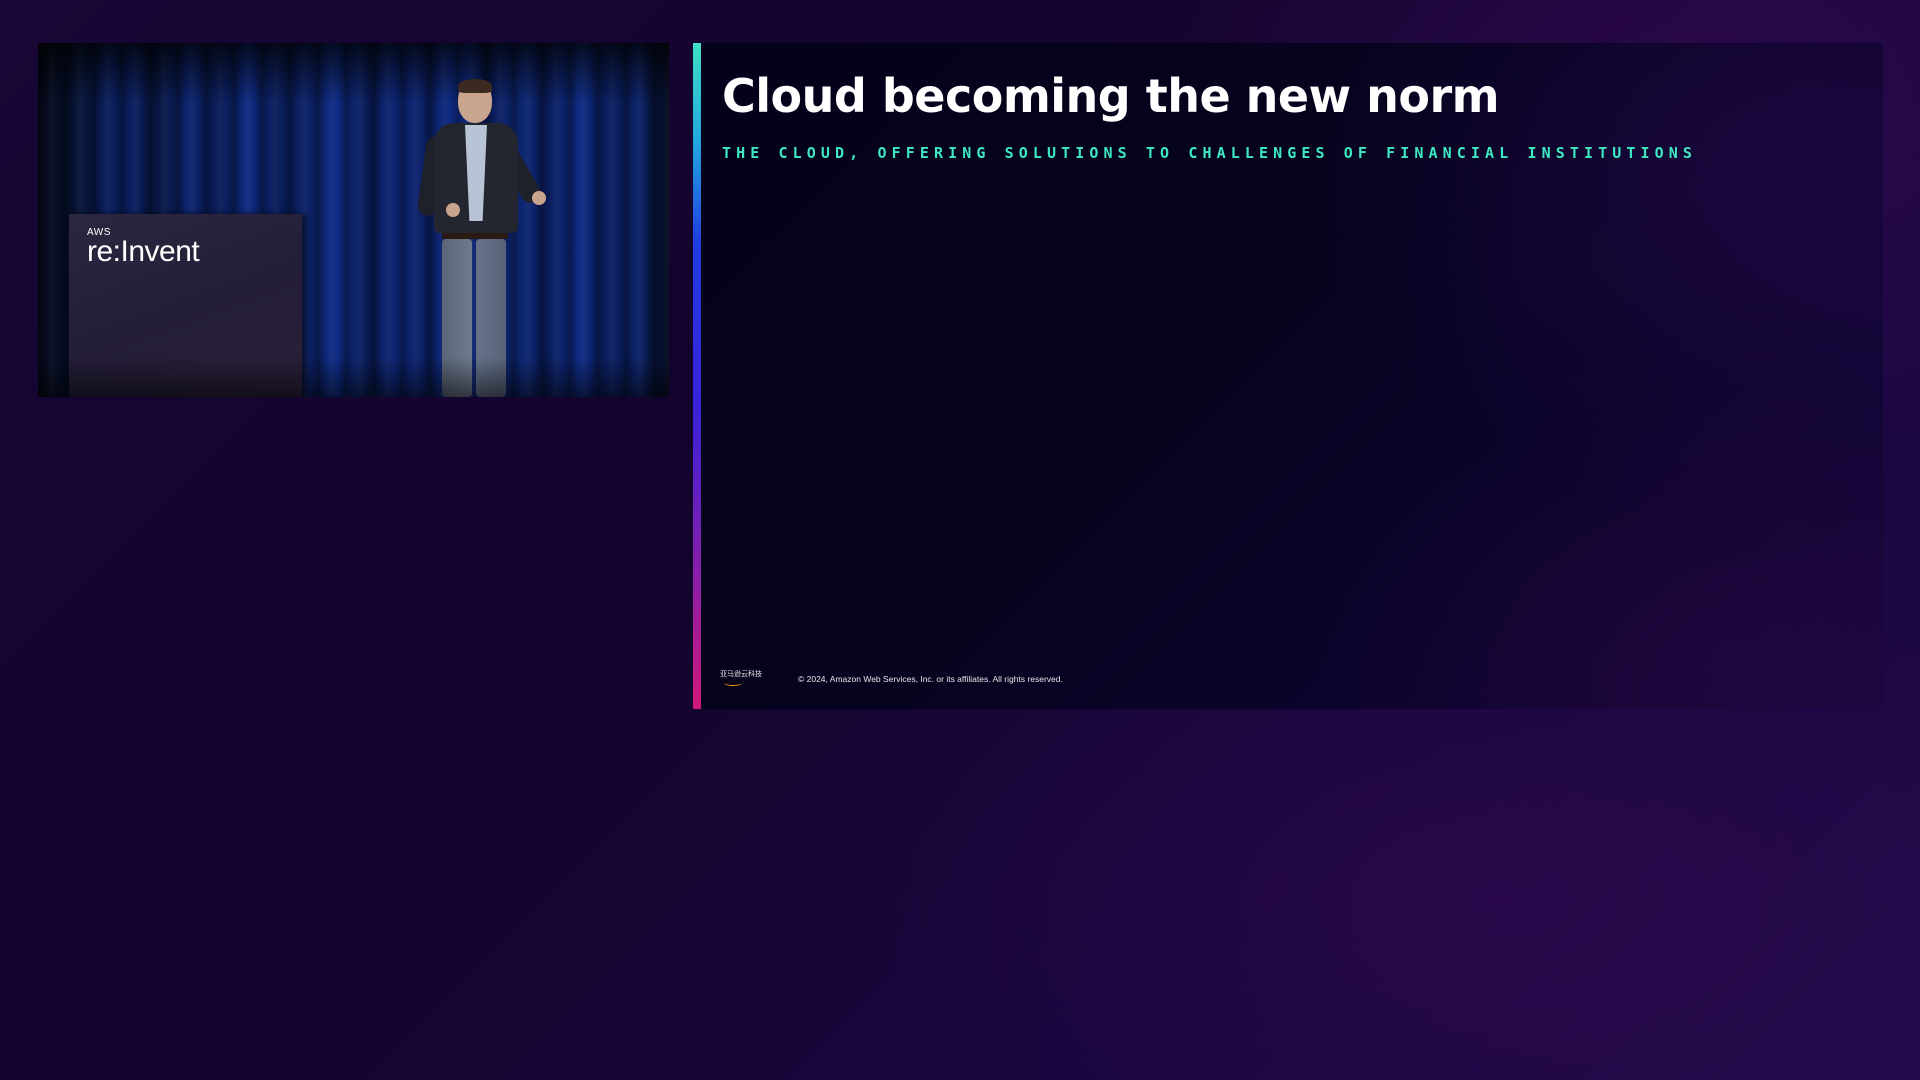  Describe the element at coordinates (539, 198) in the screenshot. I see `speaker-hand-right` at that location.